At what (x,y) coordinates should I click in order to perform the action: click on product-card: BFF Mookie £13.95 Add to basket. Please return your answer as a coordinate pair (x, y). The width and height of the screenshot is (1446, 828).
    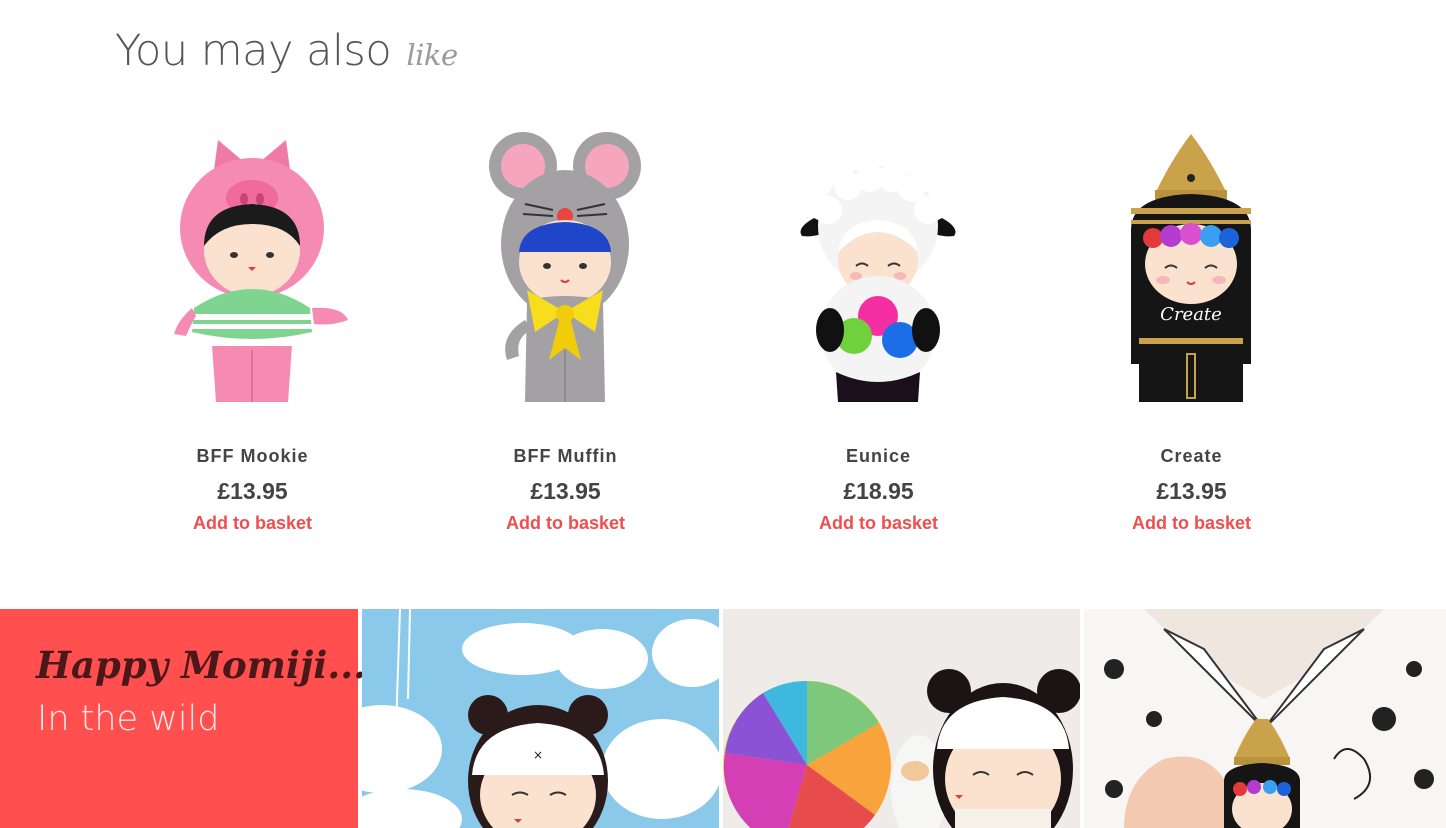
    Looking at the image, I should click on (252, 330).